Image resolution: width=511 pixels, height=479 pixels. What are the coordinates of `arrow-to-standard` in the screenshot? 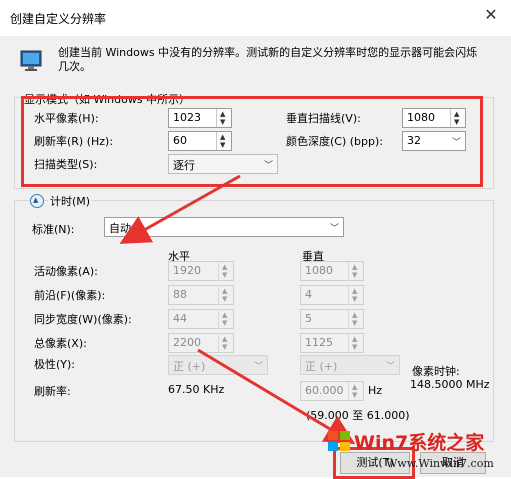 It's located at (180, 209).